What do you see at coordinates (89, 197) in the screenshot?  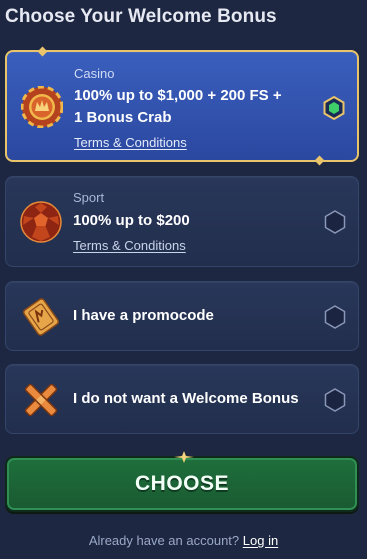 I see `option-category: Sport` at bounding box center [89, 197].